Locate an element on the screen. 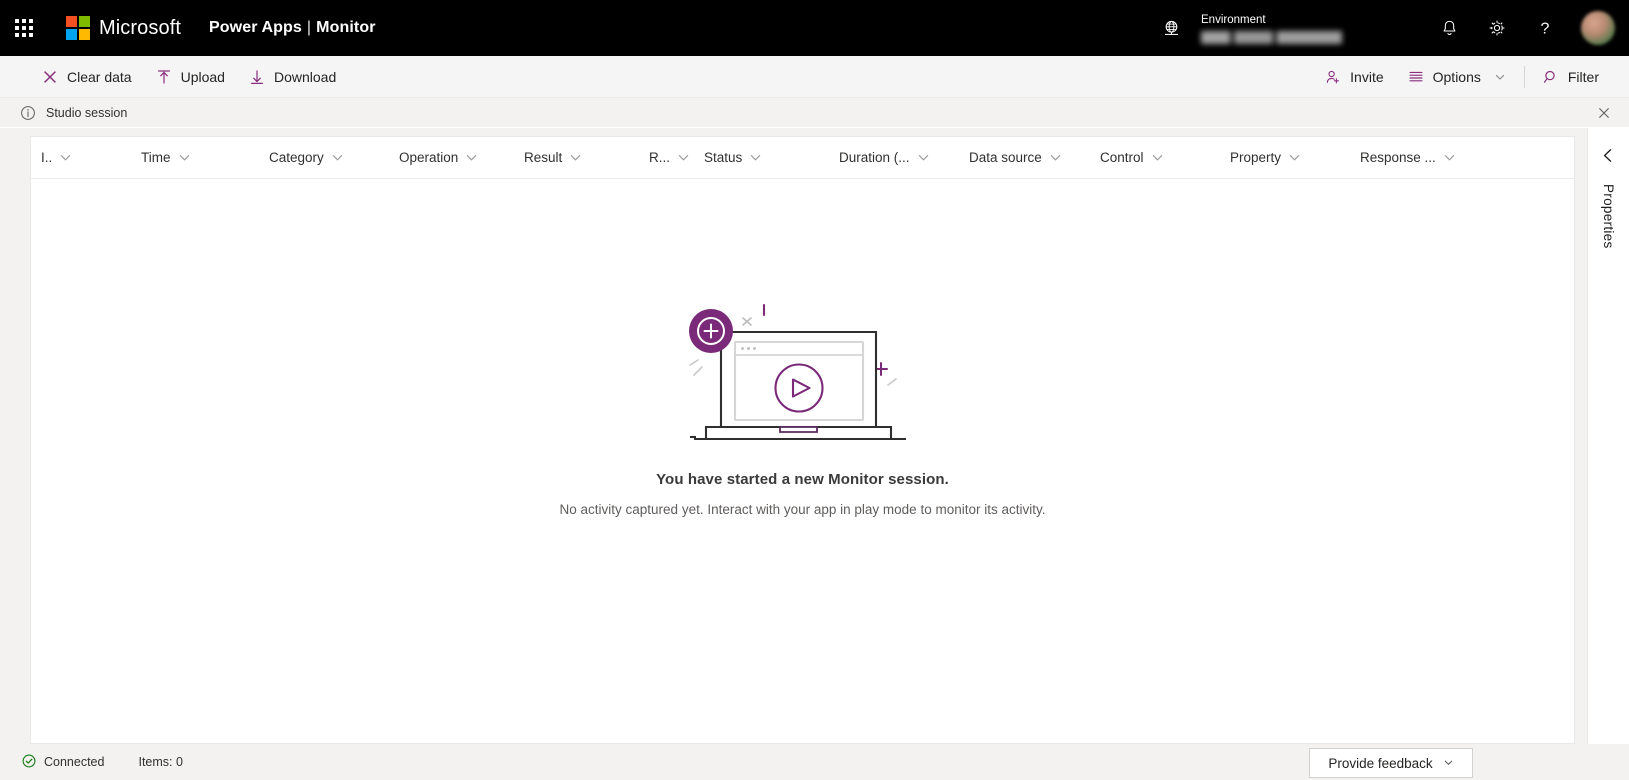  help-button: ? is located at coordinates (1545, 28).